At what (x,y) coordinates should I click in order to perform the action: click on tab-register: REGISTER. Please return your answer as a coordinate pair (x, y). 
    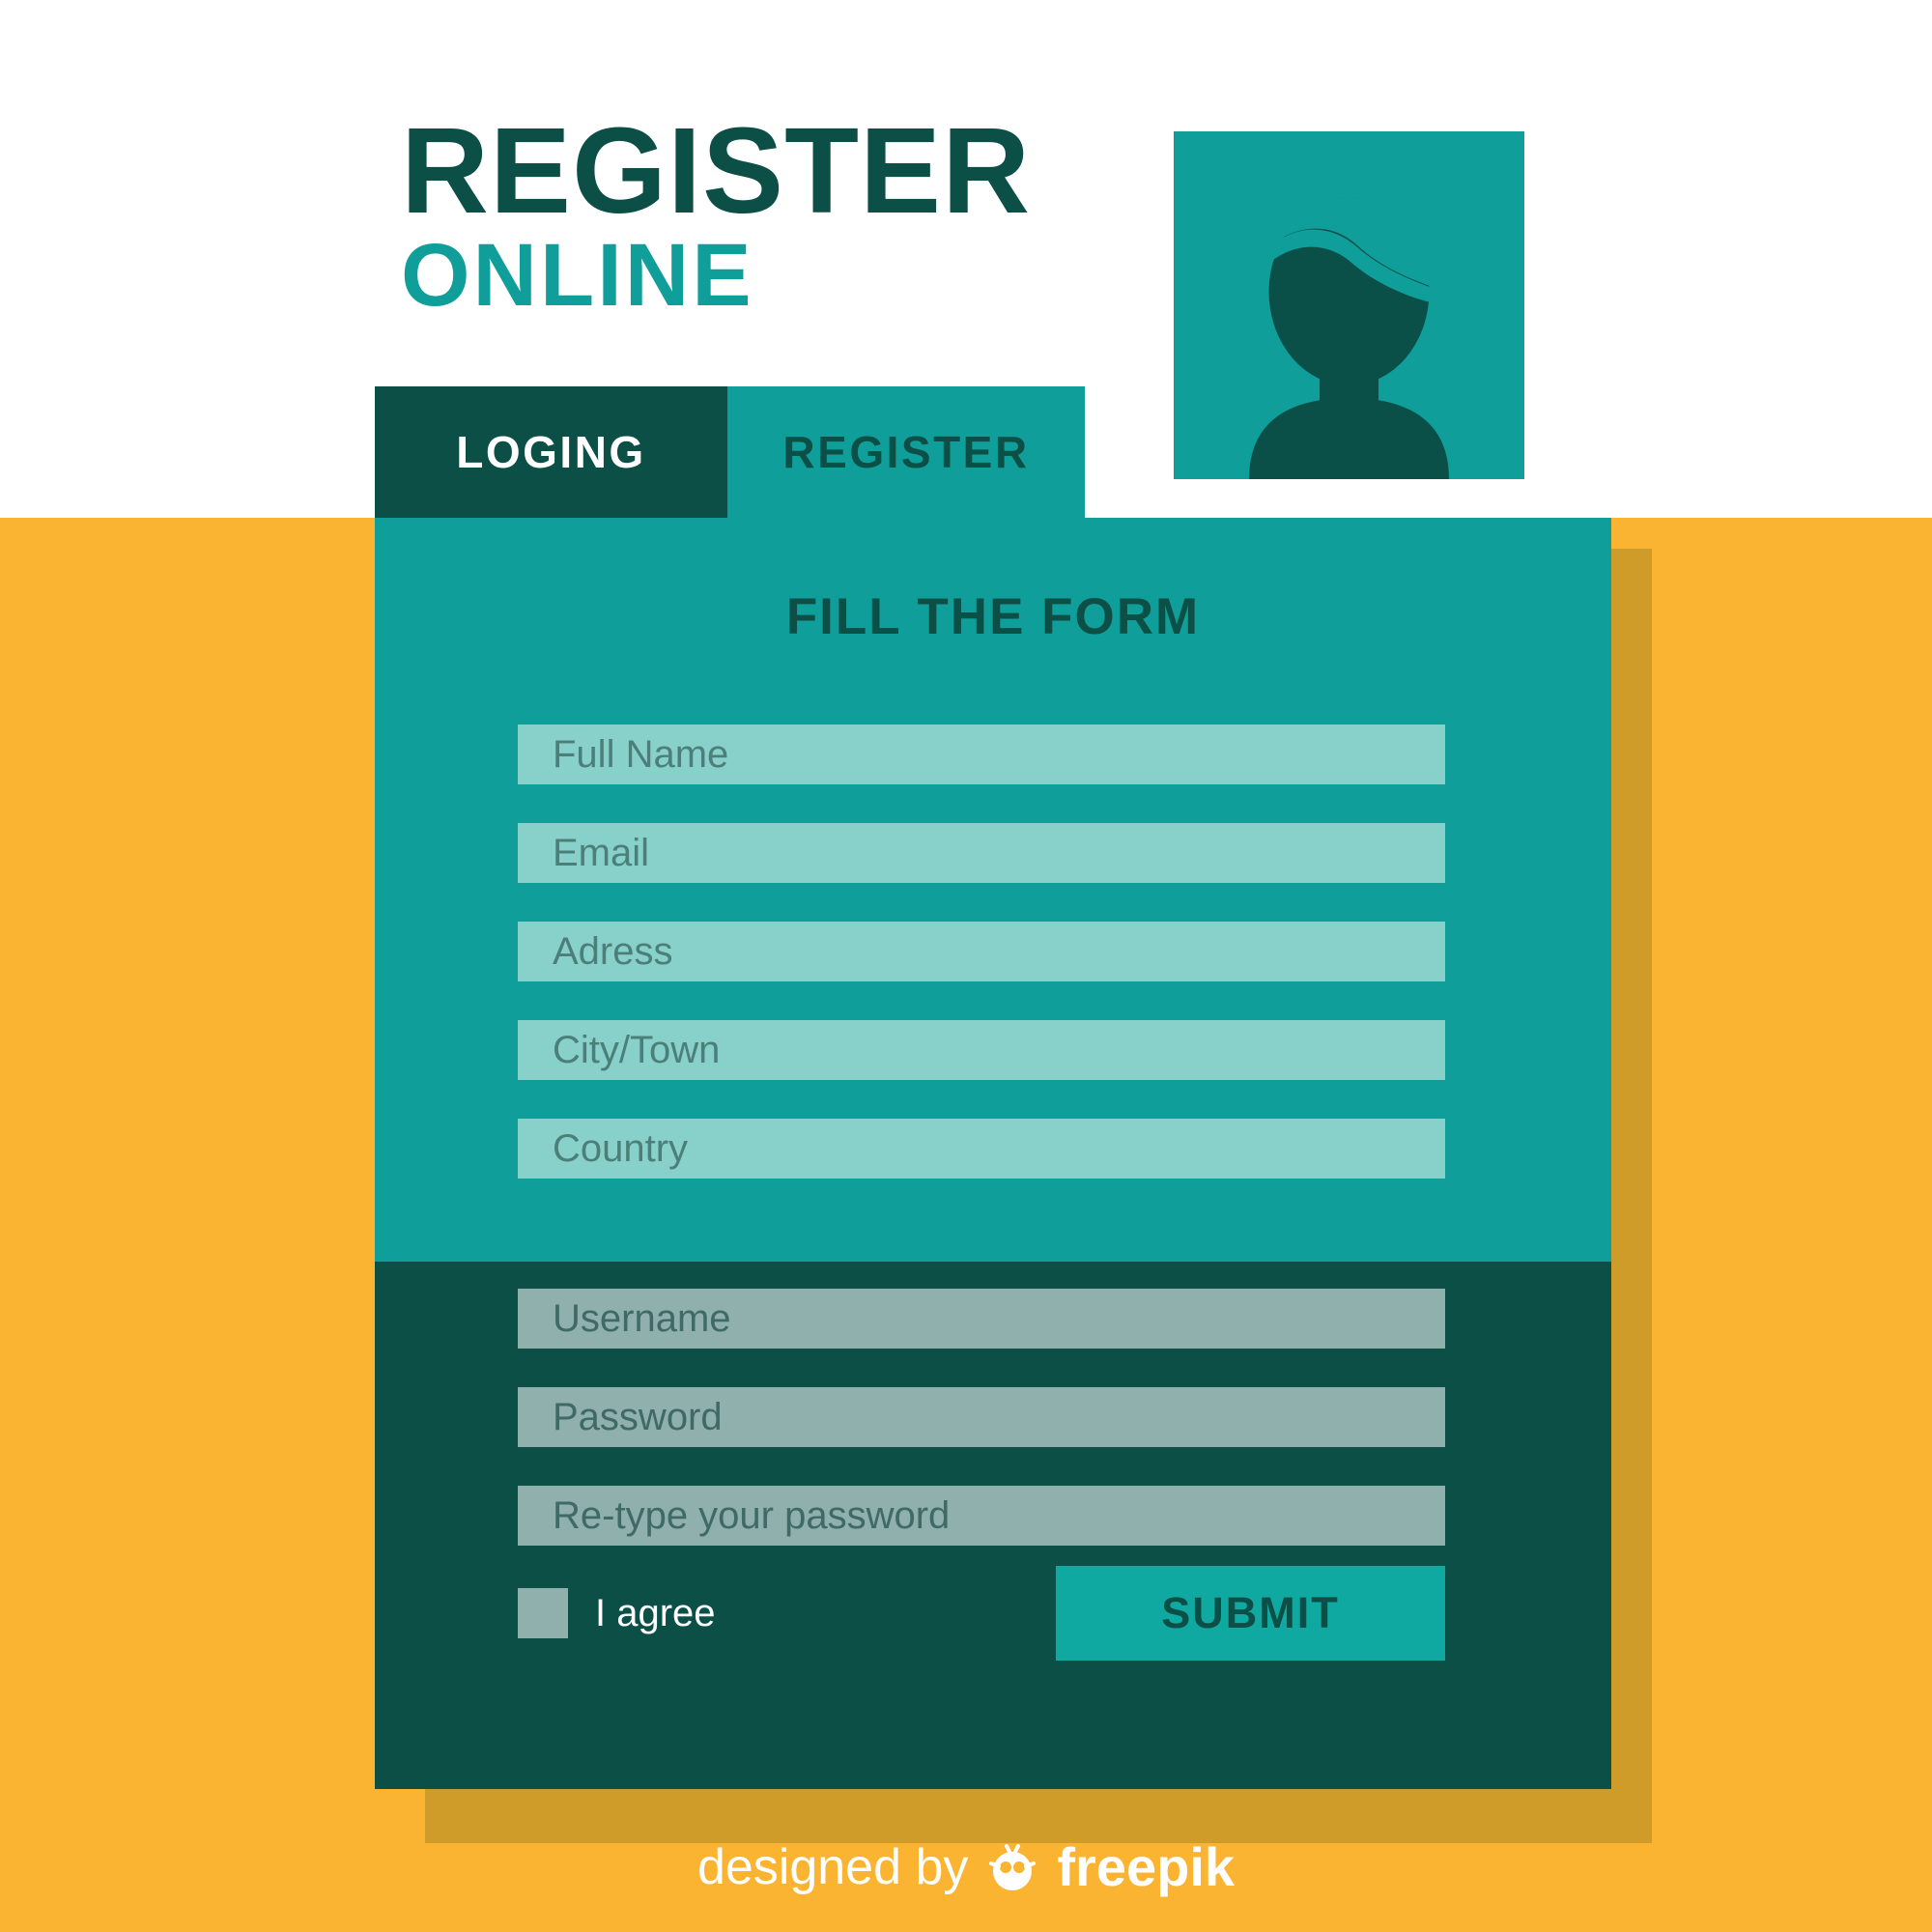
    Looking at the image, I should click on (906, 452).